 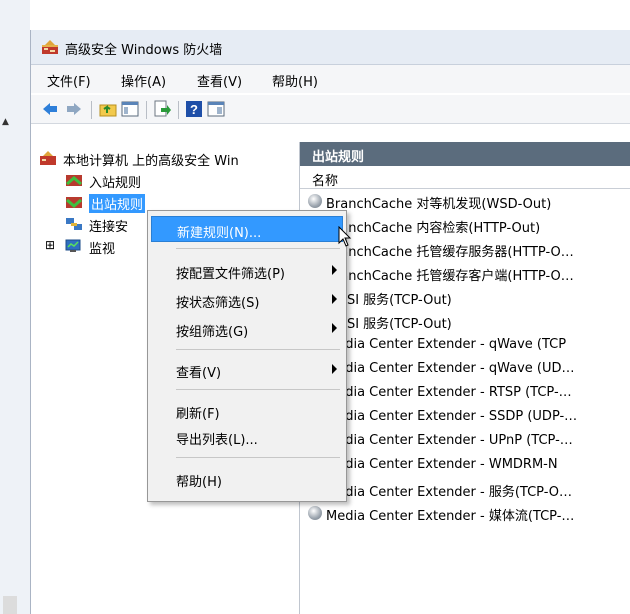 What do you see at coordinates (115, 183) in the screenshot?
I see `tree-item-label: 入站规则` at bounding box center [115, 183].